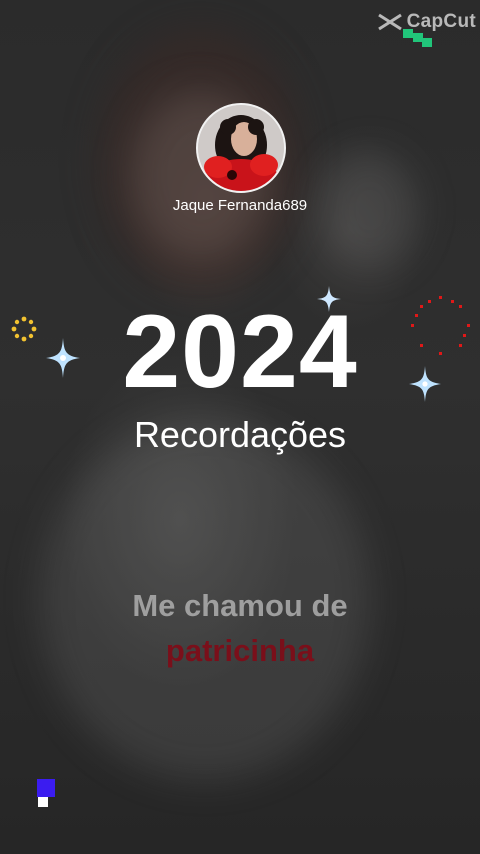 The height and width of the screenshot is (854, 480). I want to click on capcut-logo-icon, so click(389, 22).